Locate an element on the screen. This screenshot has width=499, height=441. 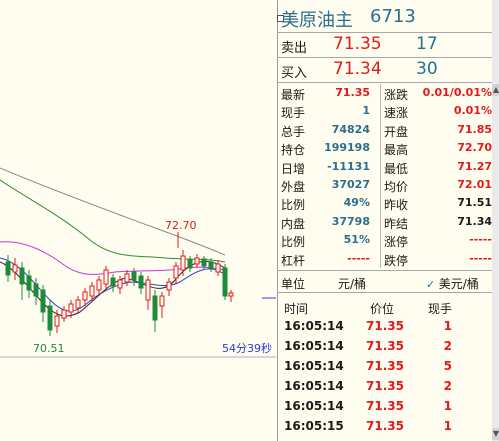
chart-high-label: 72.70 is located at coordinates (181, 225).